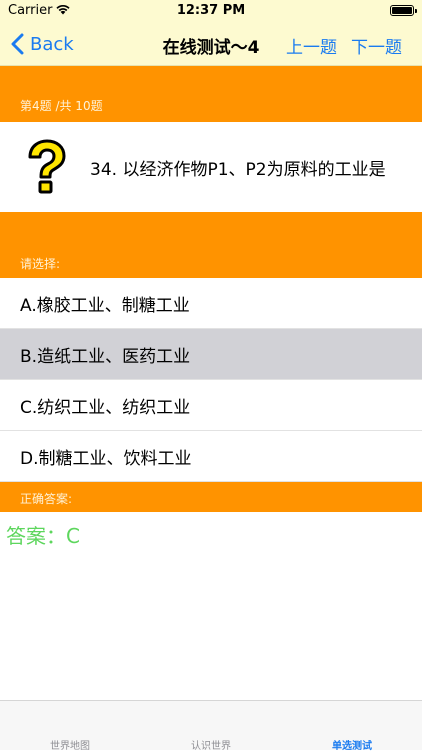 Image resolution: width=422 pixels, height=752 pixels. I want to click on choose-label: 请选择:, so click(40, 264).